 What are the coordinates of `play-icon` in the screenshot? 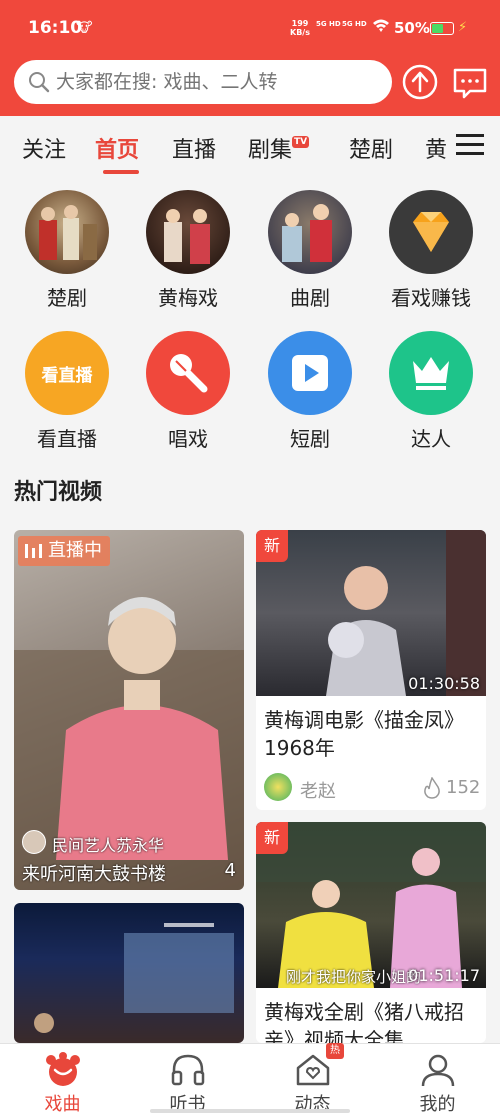 It's located at (310, 373).